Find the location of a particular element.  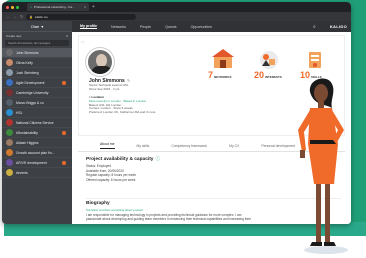

profile-tab: About me is located at coordinates (107, 145).